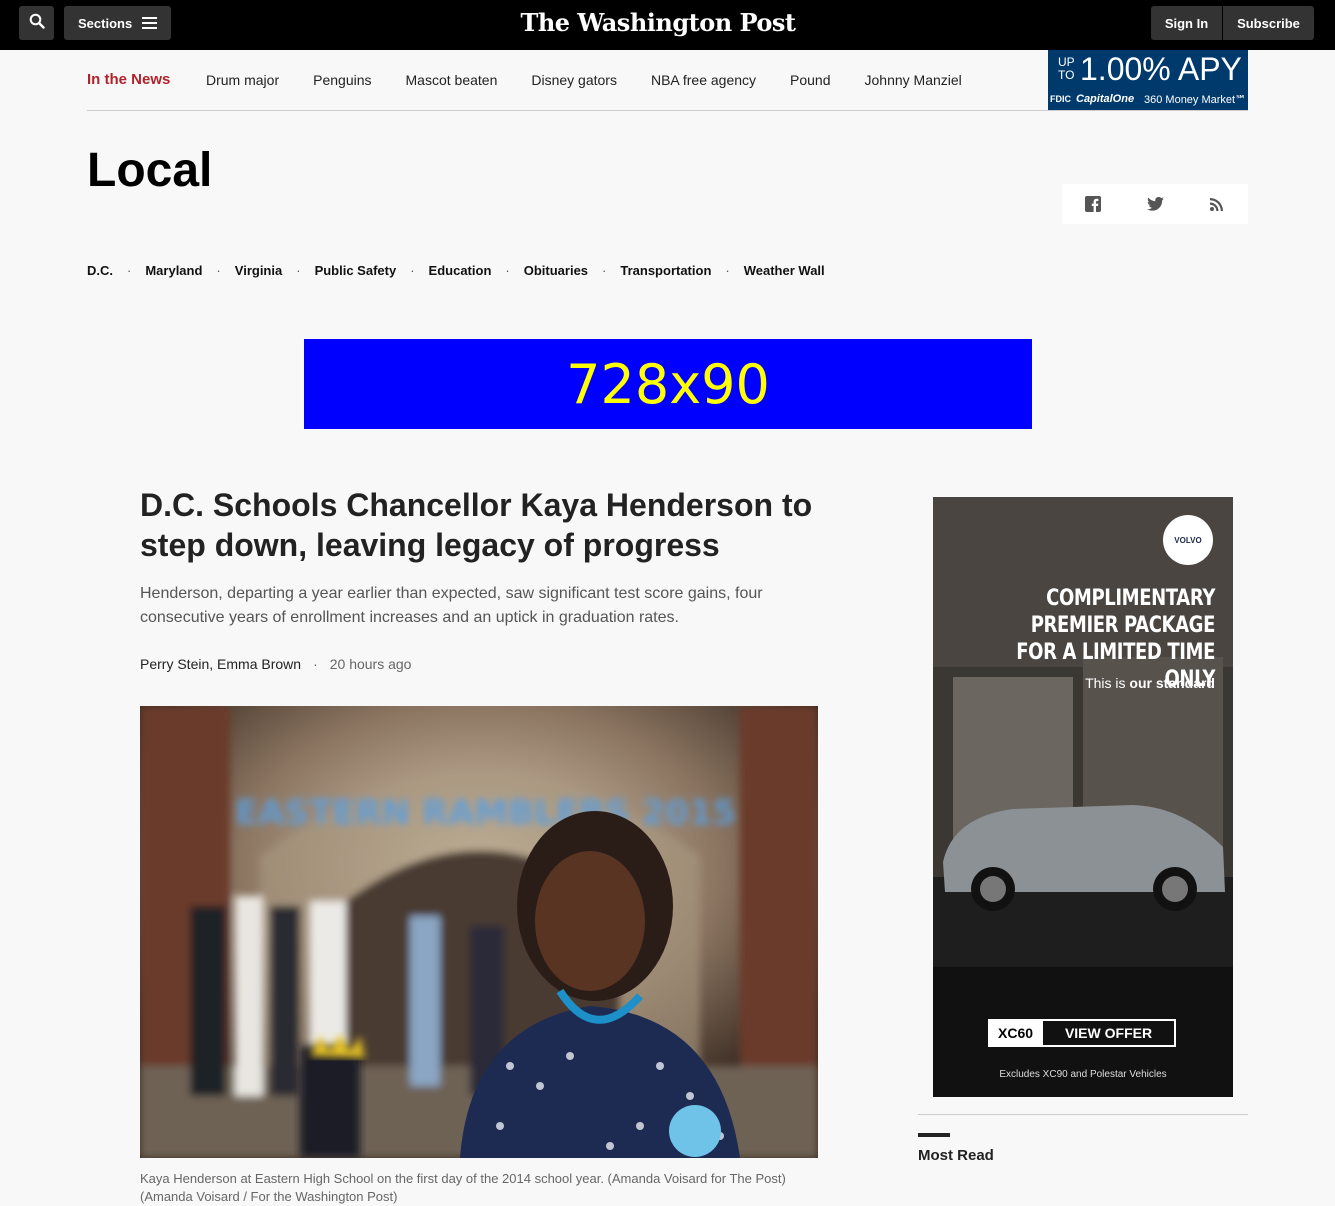  What do you see at coordinates (1083, 1074) in the screenshot?
I see `ad-disclaimer: Excludes XC90 and Polestar Vehicles` at bounding box center [1083, 1074].